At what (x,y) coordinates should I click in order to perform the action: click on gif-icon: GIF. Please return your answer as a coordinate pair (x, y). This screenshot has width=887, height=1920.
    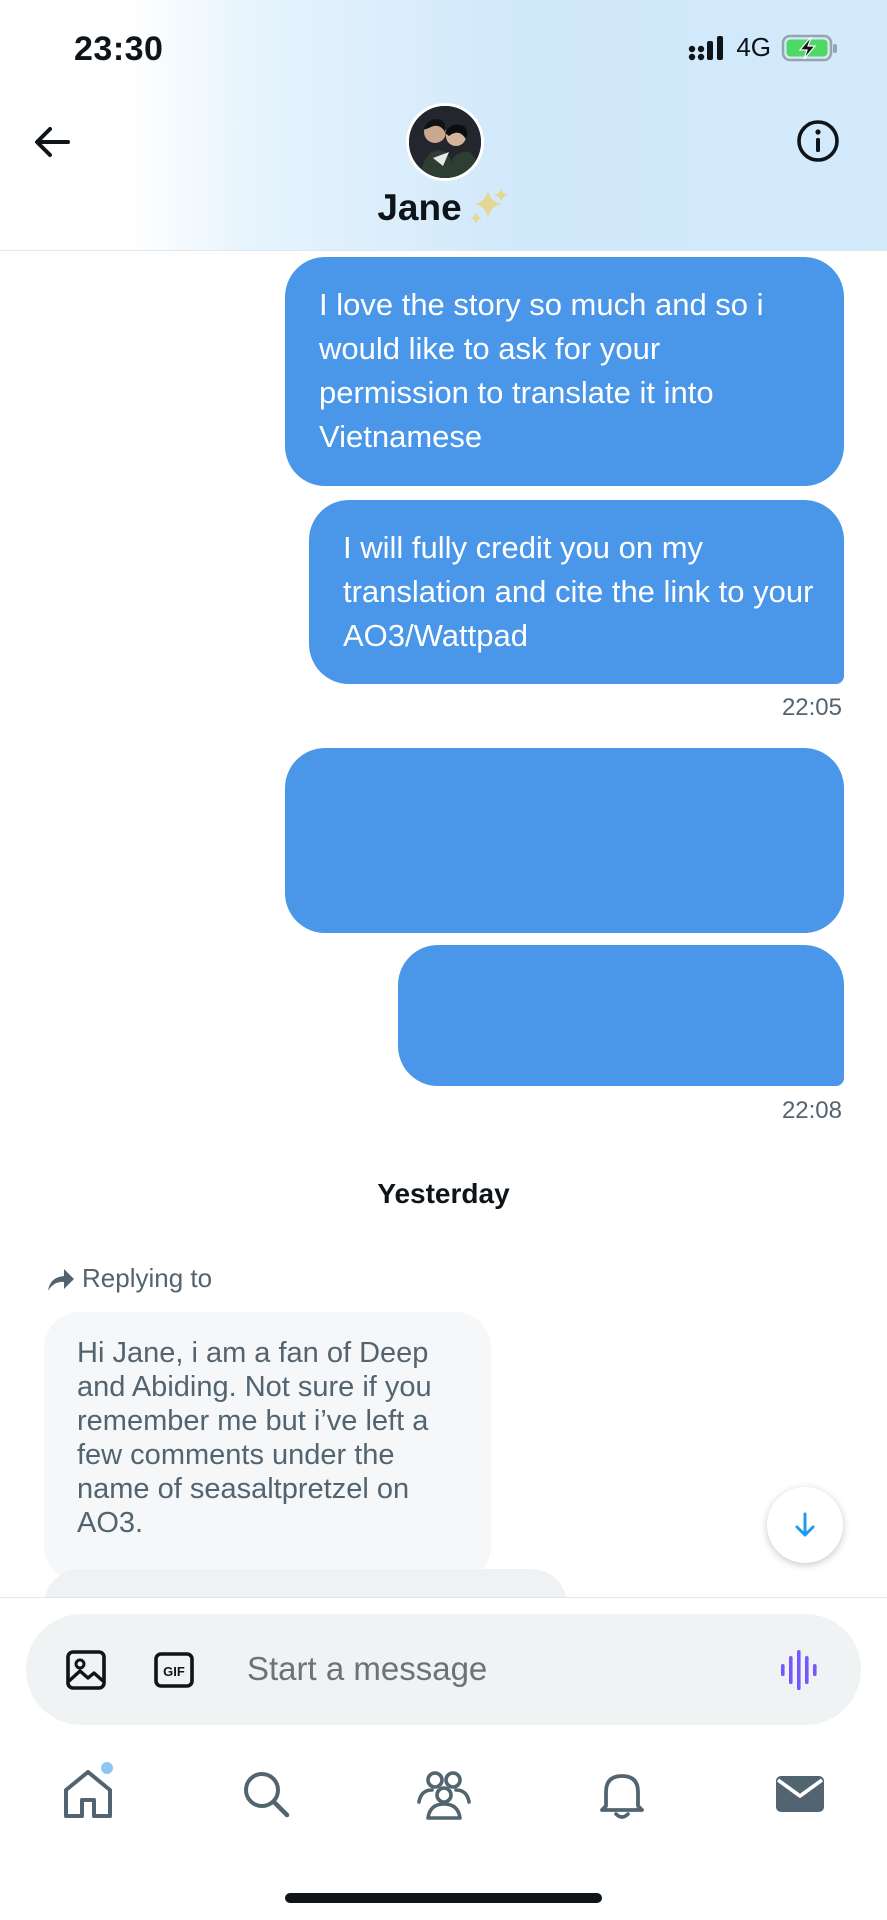
    Looking at the image, I should click on (174, 1670).